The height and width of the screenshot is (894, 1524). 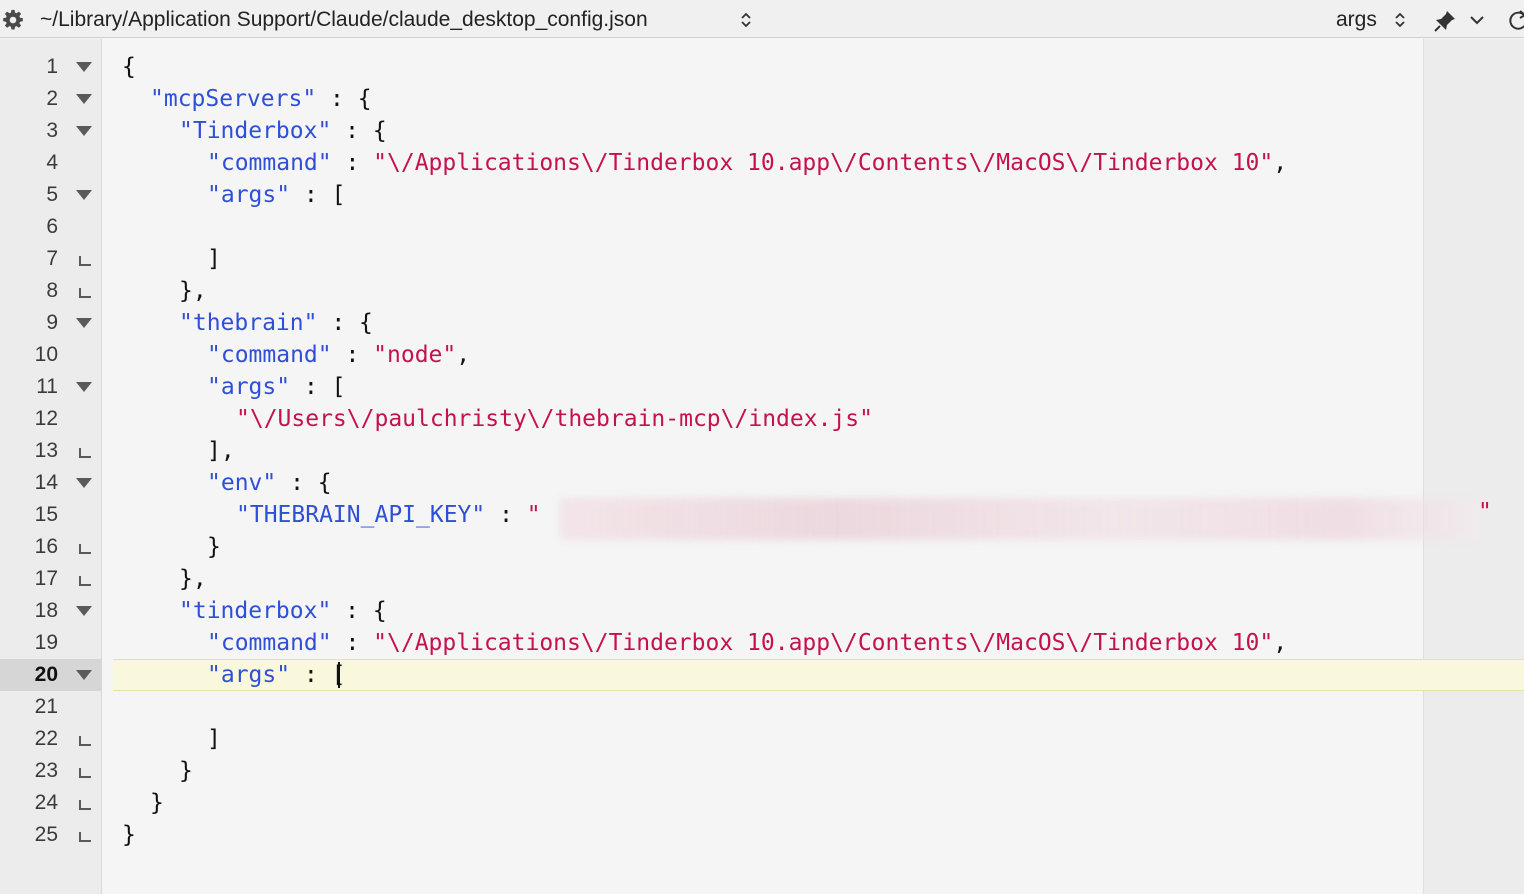 What do you see at coordinates (52, 98) in the screenshot?
I see `line-number: 2` at bounding box center [52, 98].